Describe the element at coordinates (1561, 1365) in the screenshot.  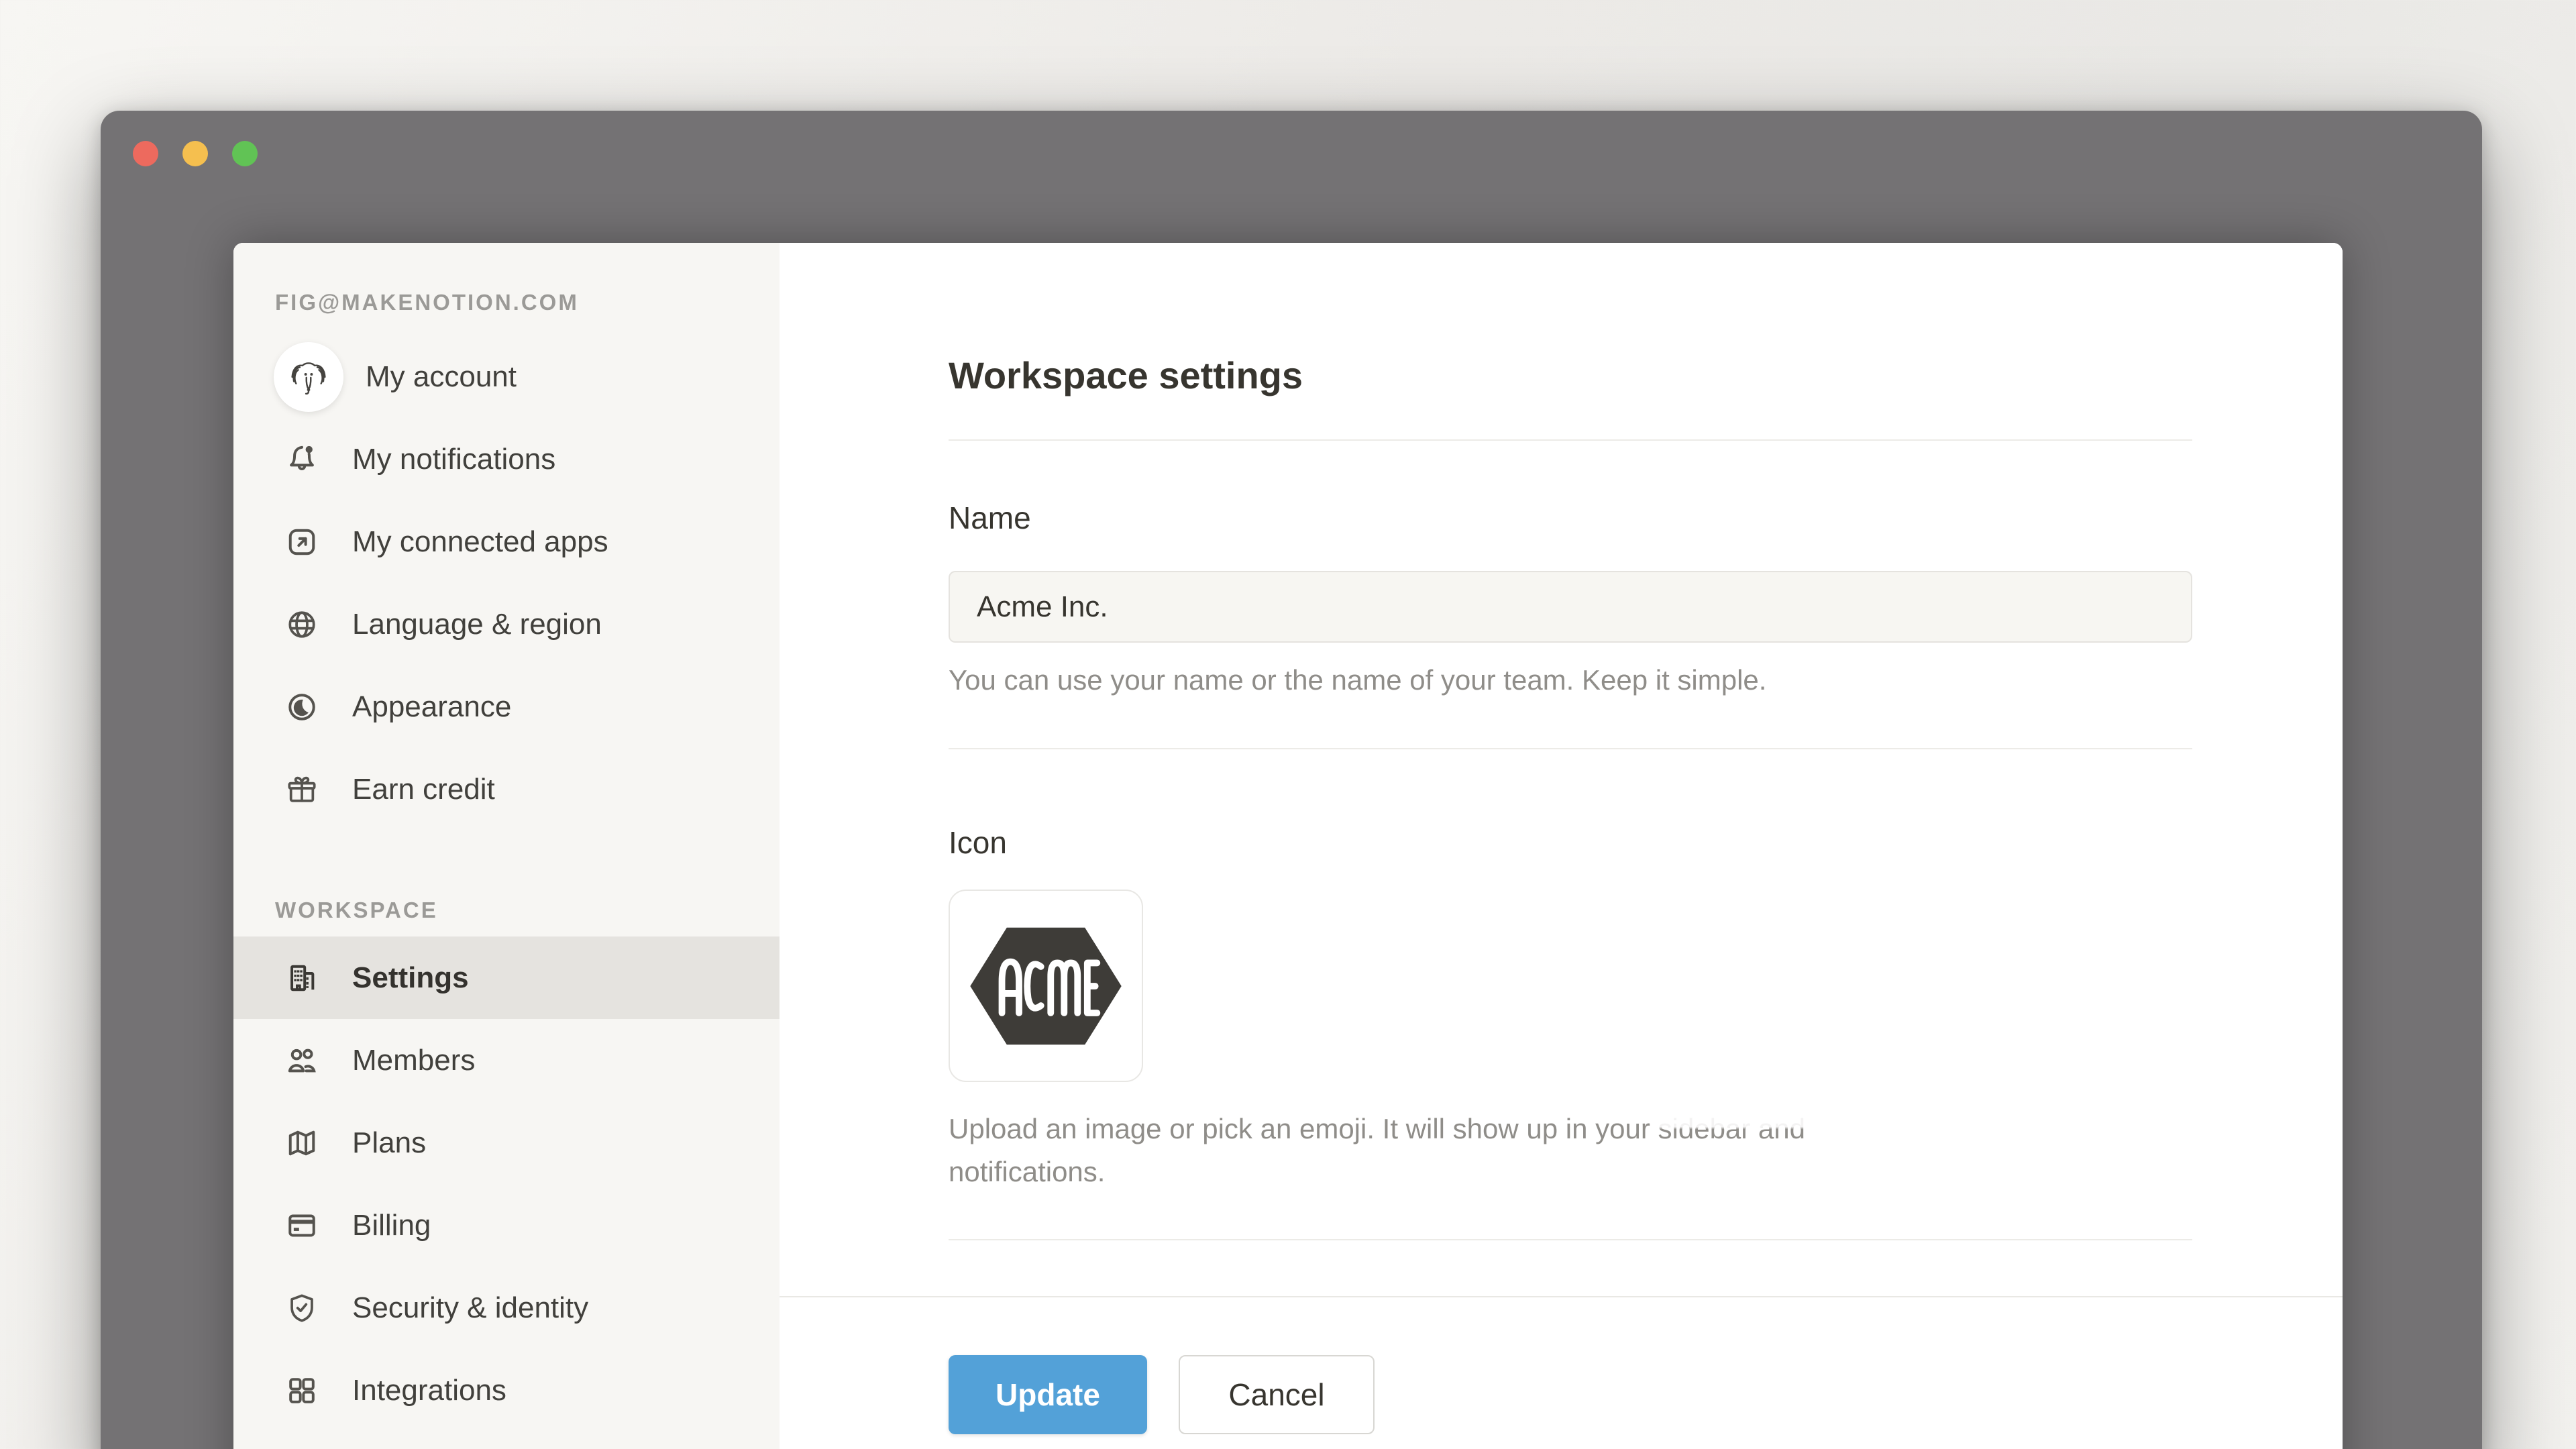
I see `dialog-footer: Update Cancel` at that location.